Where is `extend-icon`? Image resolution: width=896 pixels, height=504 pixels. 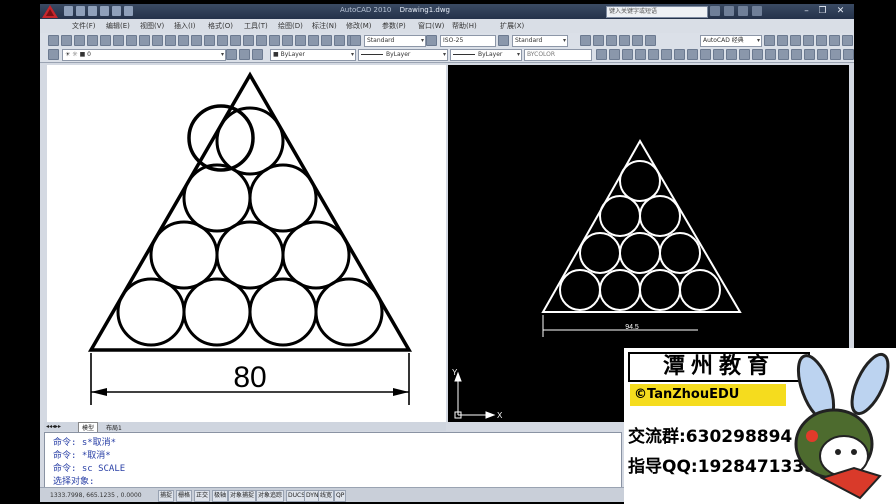 extend-icon is located at coordinates (731, 54).